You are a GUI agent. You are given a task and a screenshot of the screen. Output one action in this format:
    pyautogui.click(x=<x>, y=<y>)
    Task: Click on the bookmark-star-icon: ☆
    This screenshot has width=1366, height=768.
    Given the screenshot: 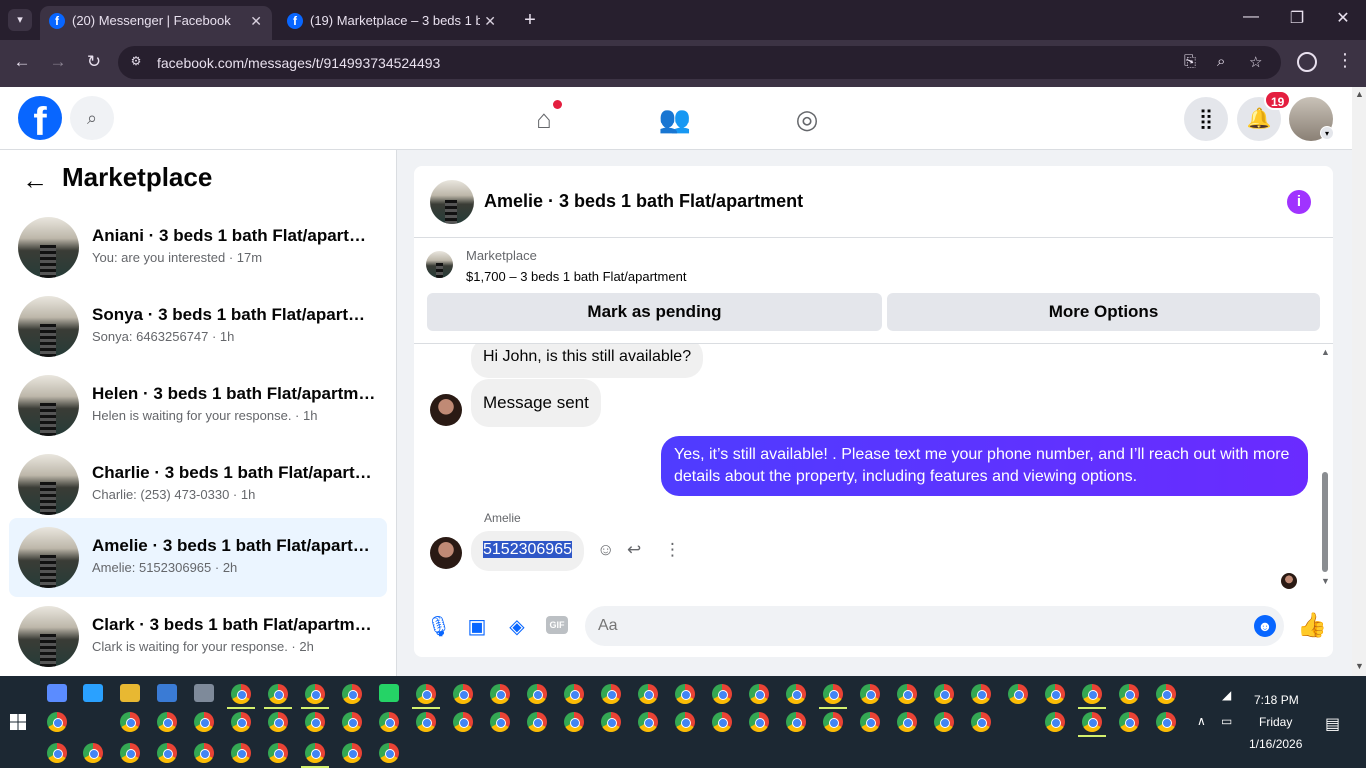 What is the action you would take?
    pyautogui.click(x=1255, y=62)
    